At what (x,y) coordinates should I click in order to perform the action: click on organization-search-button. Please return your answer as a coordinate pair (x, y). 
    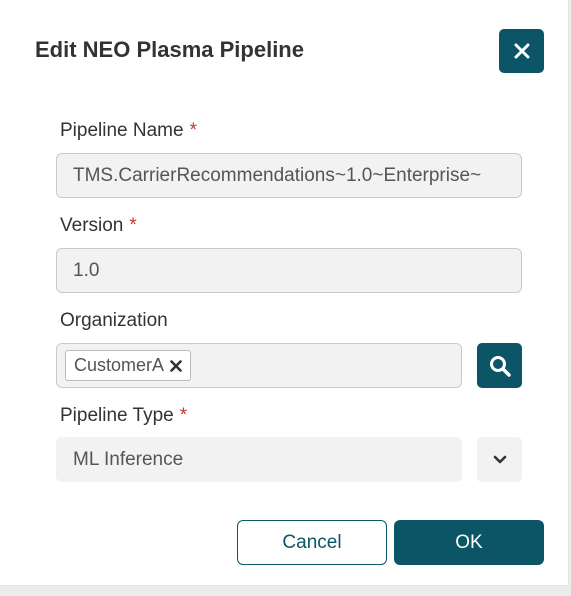
    Looking at the image, I should click on (499, 365).